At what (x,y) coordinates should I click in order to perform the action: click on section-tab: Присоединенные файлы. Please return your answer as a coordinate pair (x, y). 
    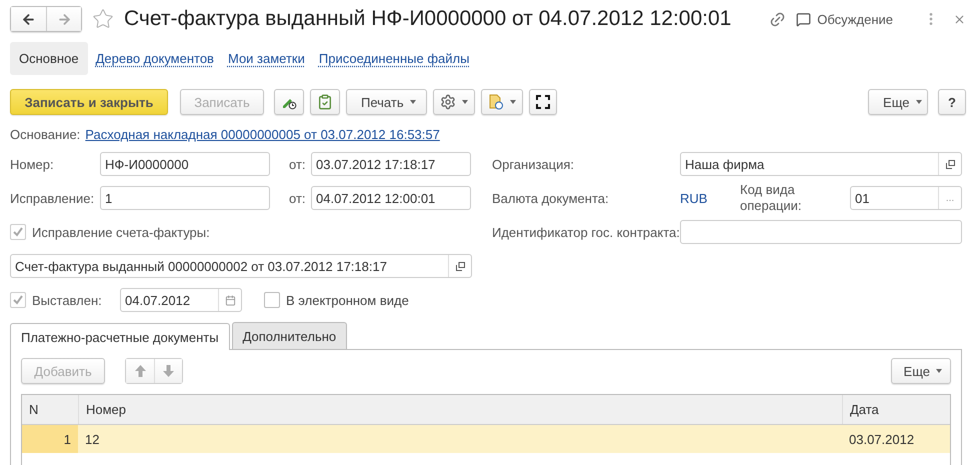
    Looking at the image, I should click on (394, 58).